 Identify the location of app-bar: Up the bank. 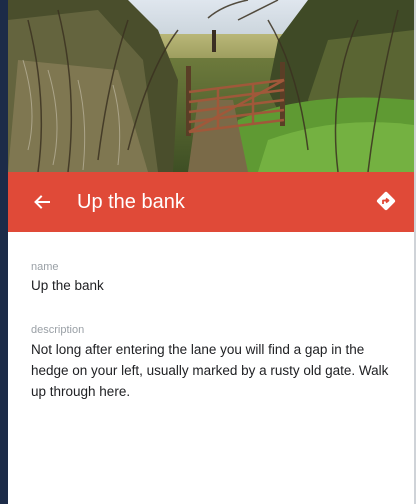
(211, 202).